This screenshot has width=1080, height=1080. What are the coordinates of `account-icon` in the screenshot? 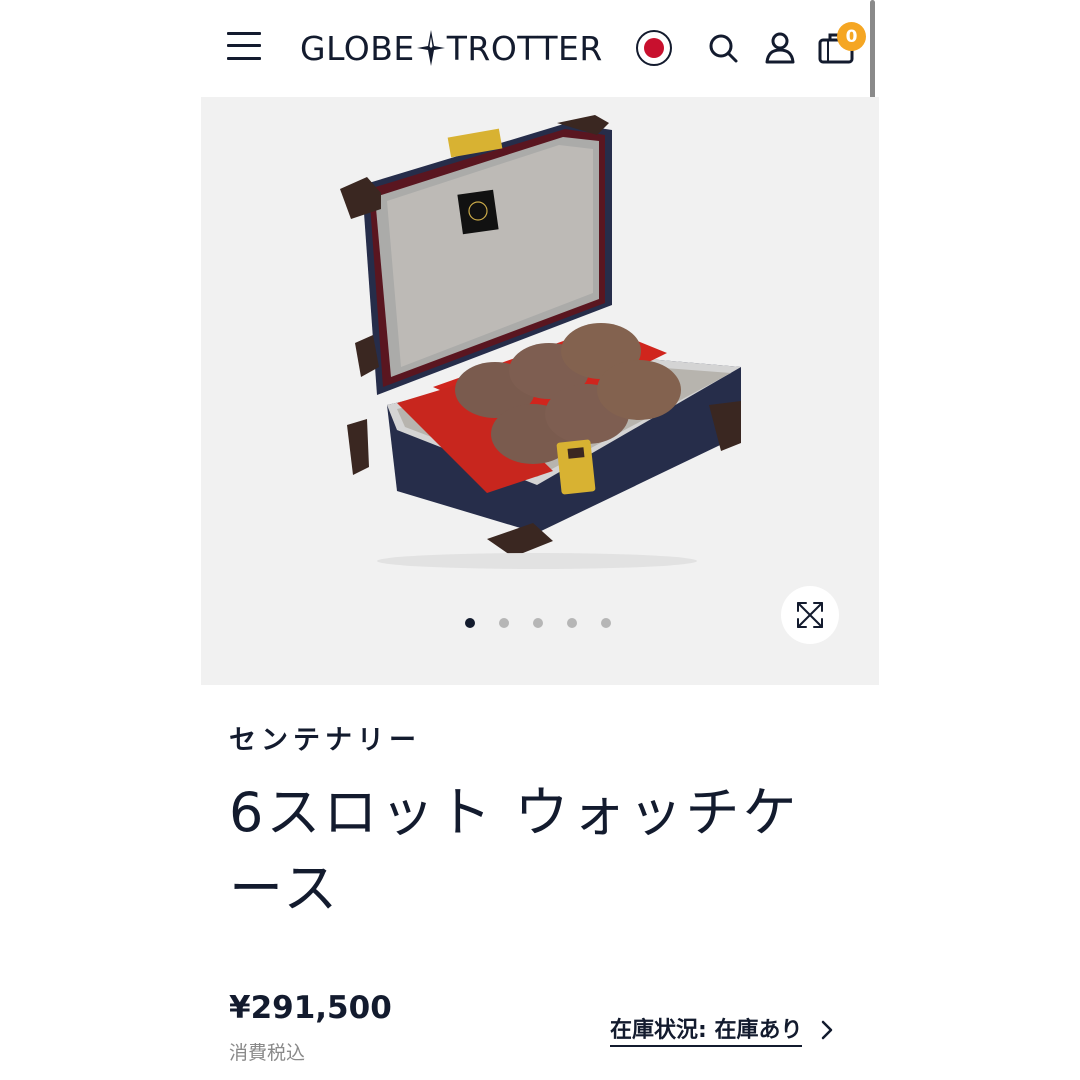 It's located at (780, 48).